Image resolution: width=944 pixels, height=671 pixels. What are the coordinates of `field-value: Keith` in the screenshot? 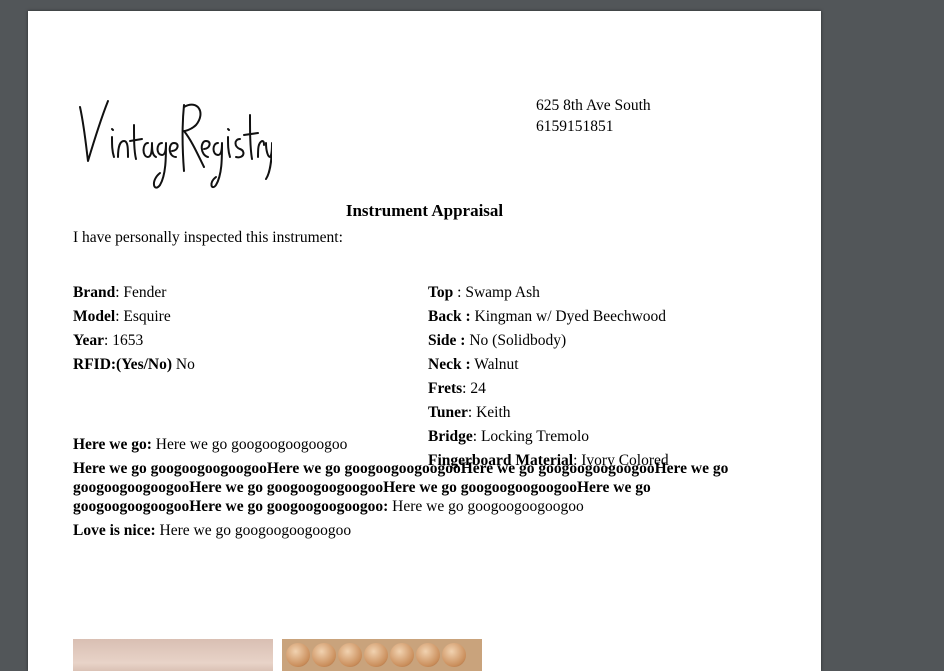 It's located at (493, 412).